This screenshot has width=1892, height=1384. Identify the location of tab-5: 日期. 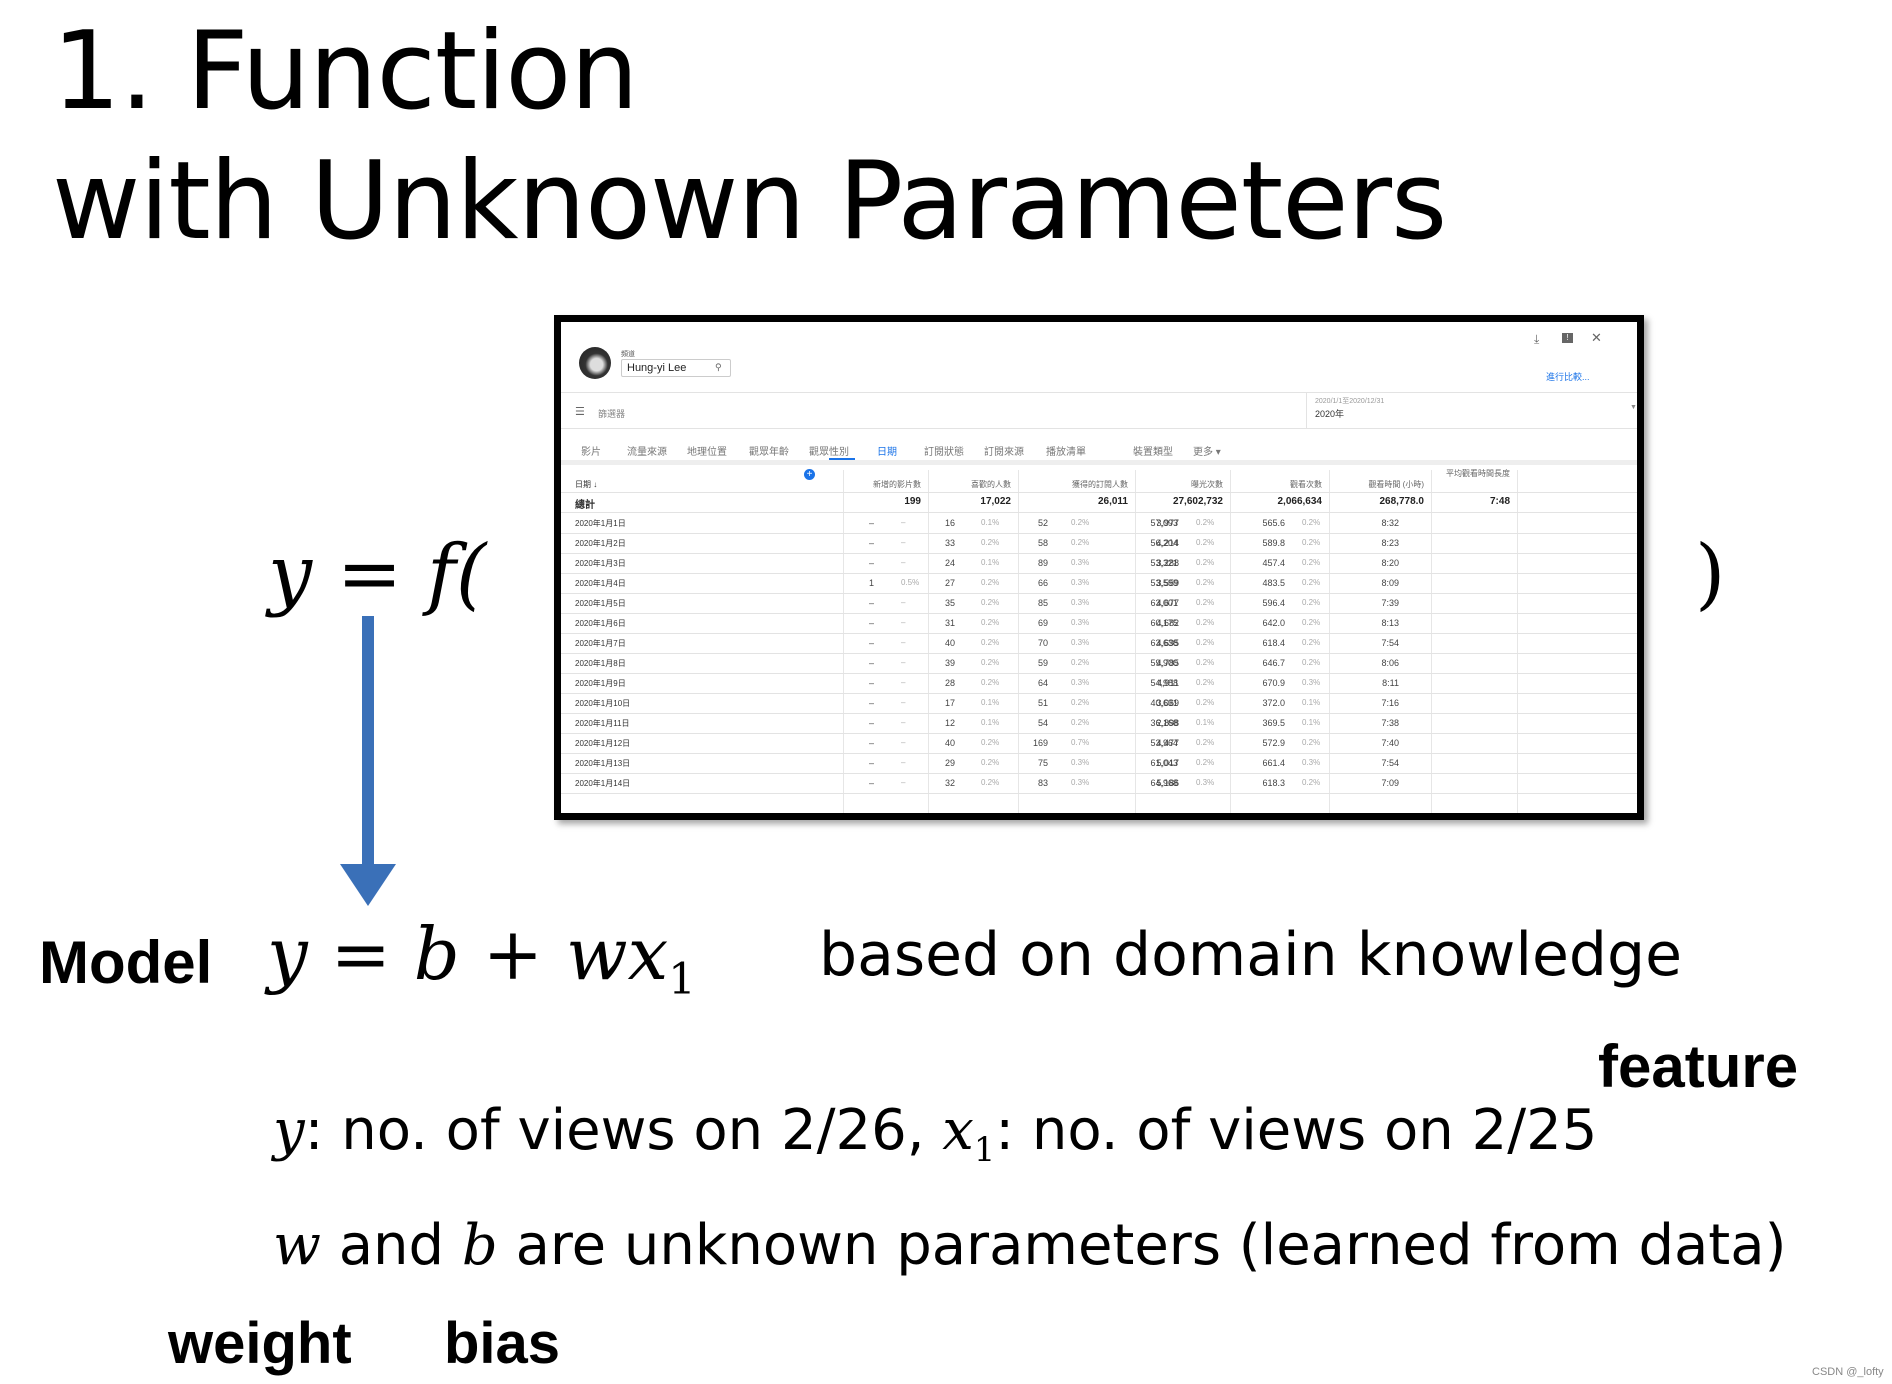
(887, 450).